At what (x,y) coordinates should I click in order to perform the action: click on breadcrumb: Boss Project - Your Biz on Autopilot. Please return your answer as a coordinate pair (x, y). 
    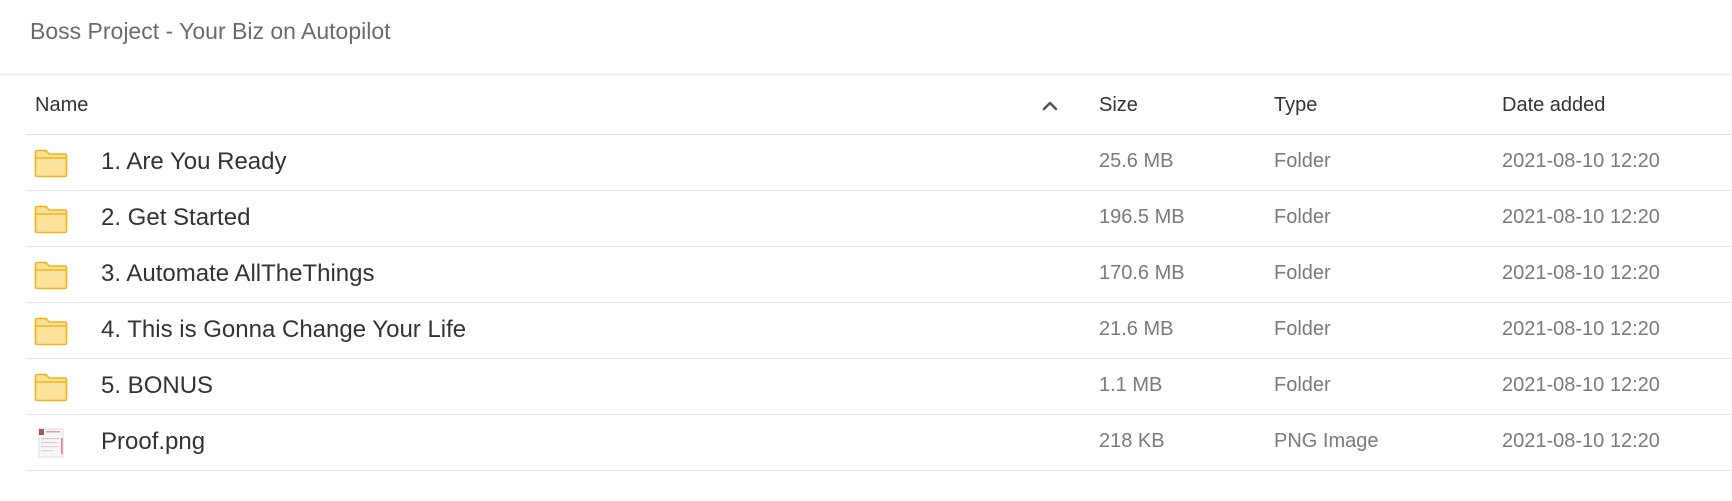
    Looking at the image, I should click on (866, 37).